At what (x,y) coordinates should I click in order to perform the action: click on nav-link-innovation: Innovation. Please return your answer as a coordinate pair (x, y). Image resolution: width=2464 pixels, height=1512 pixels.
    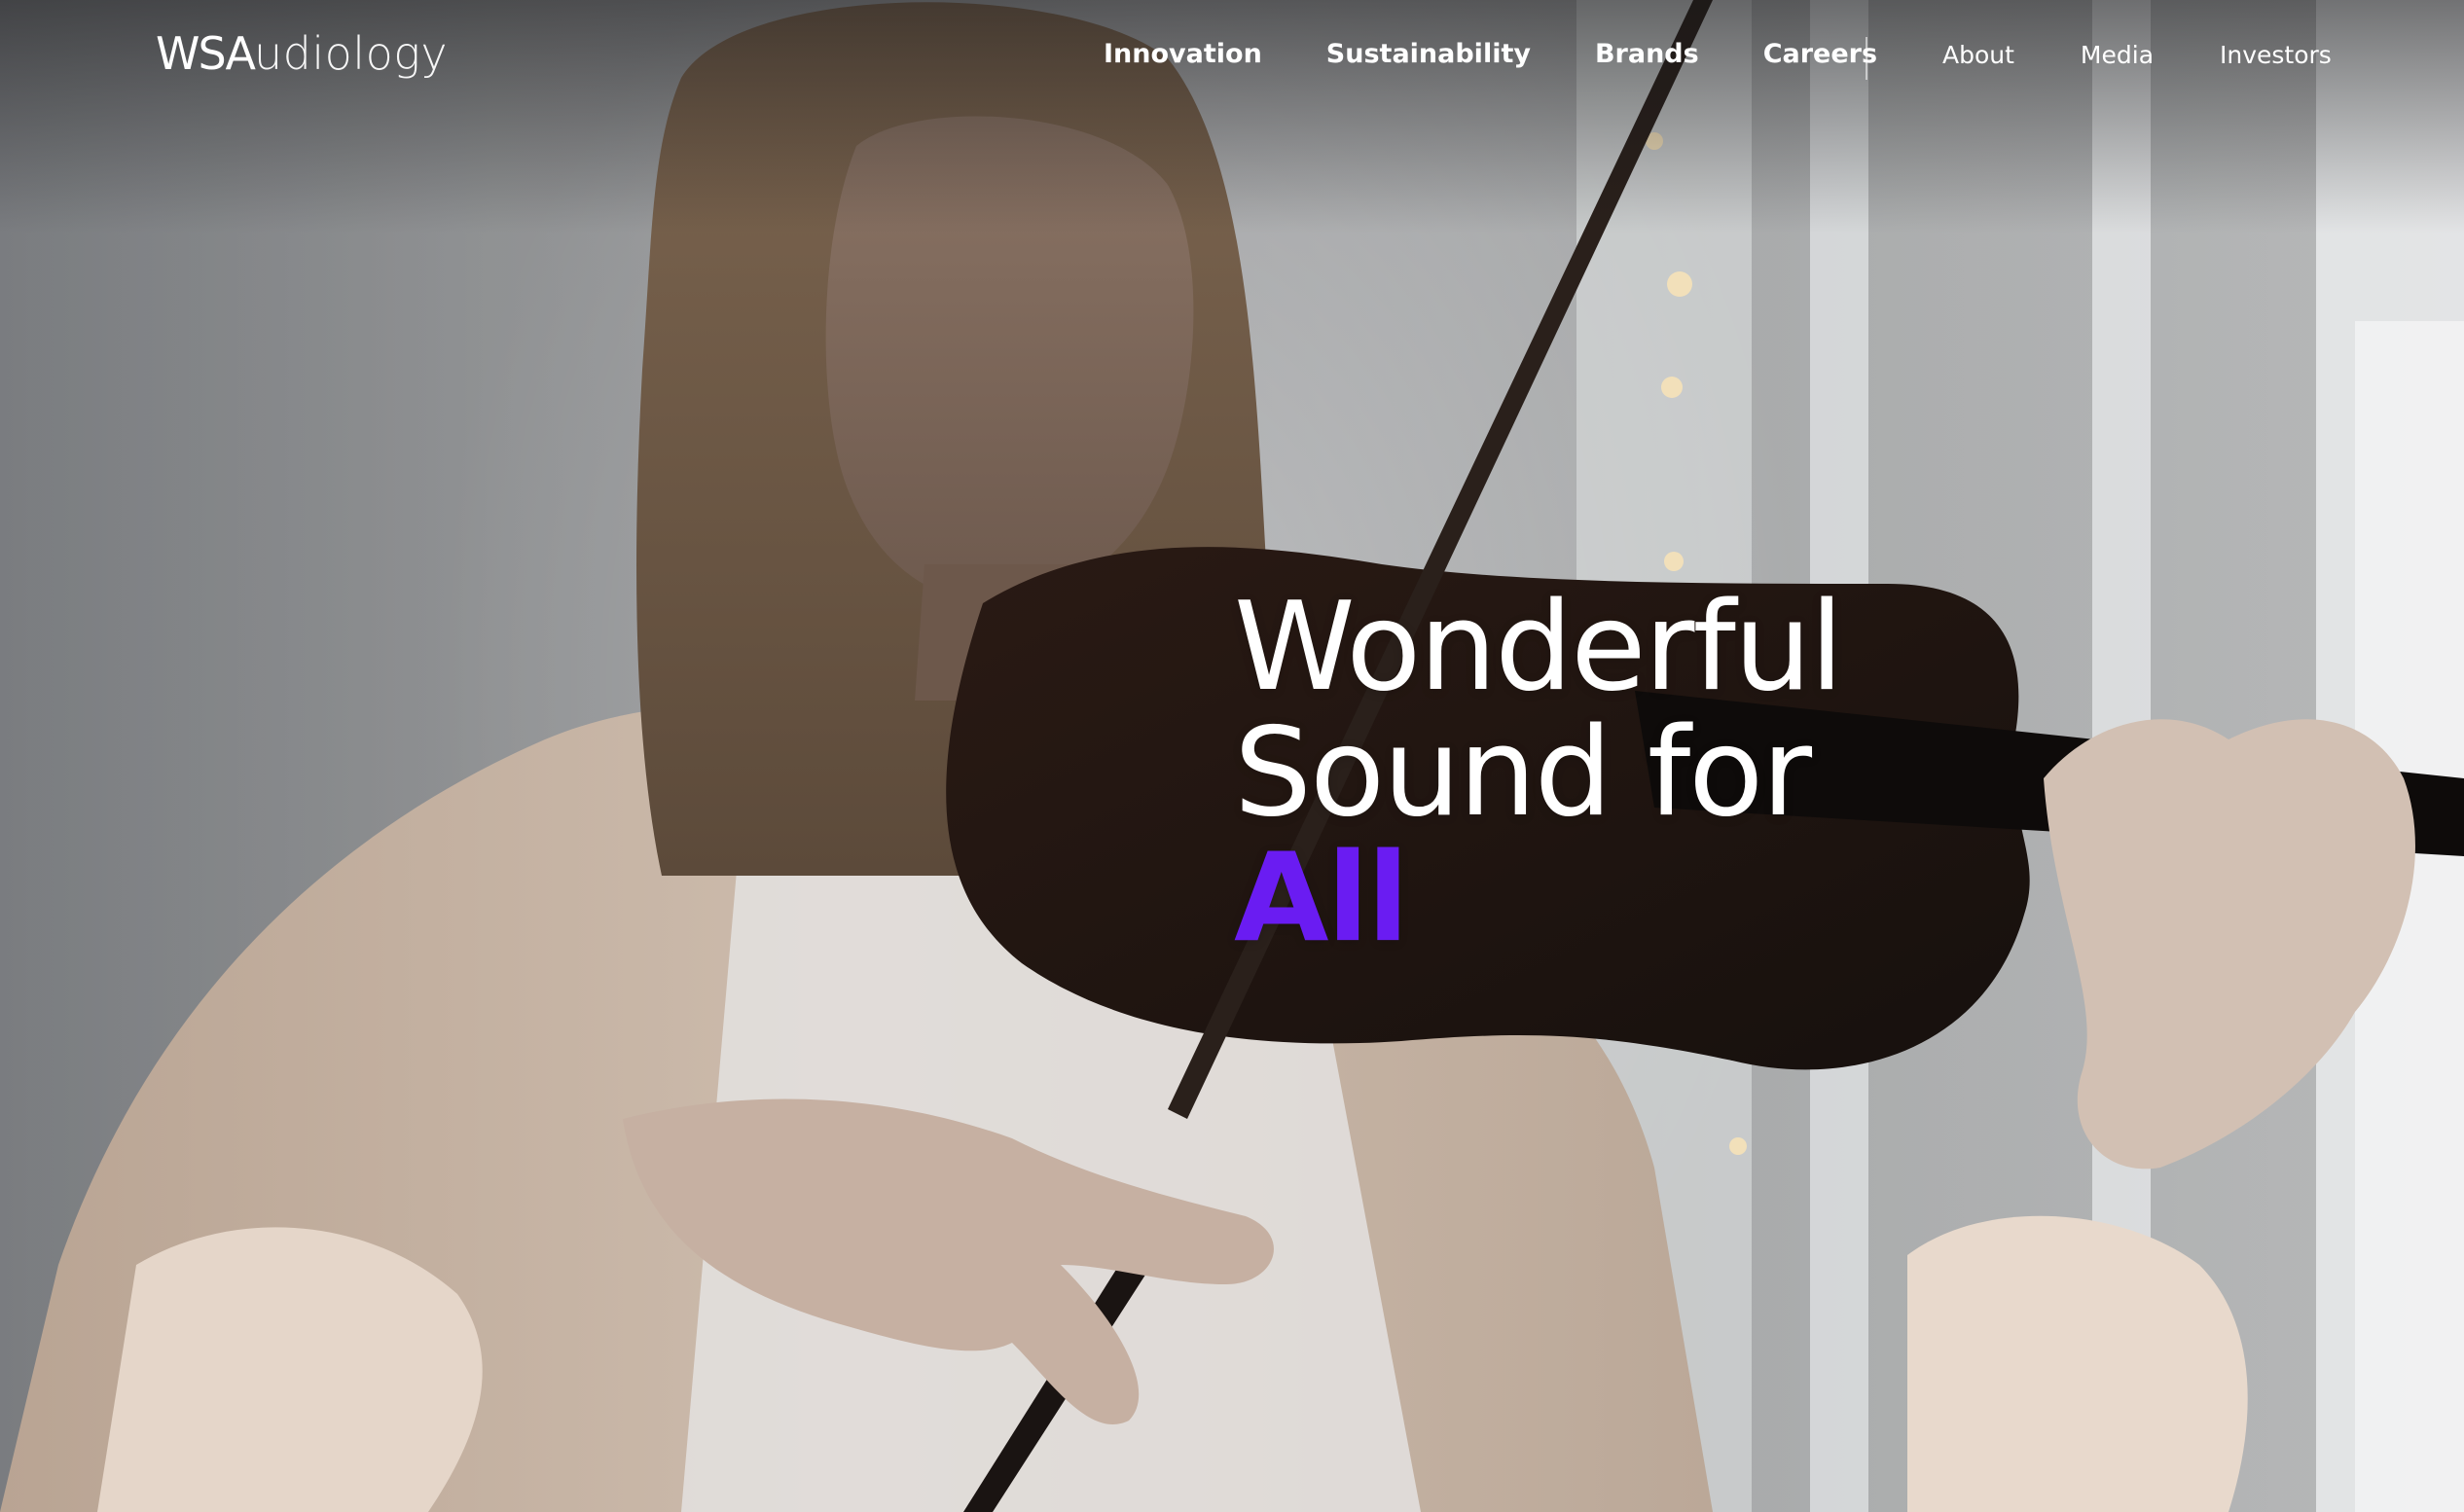
    Looking at the image, I should click on (1183, 54).